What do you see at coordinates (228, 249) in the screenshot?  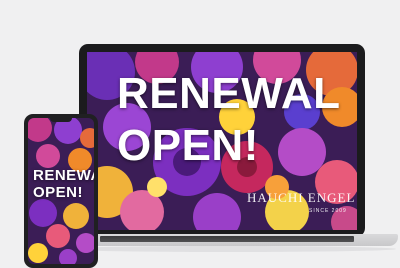 I see `laptop-shadow` at bounding box center [228, 249].